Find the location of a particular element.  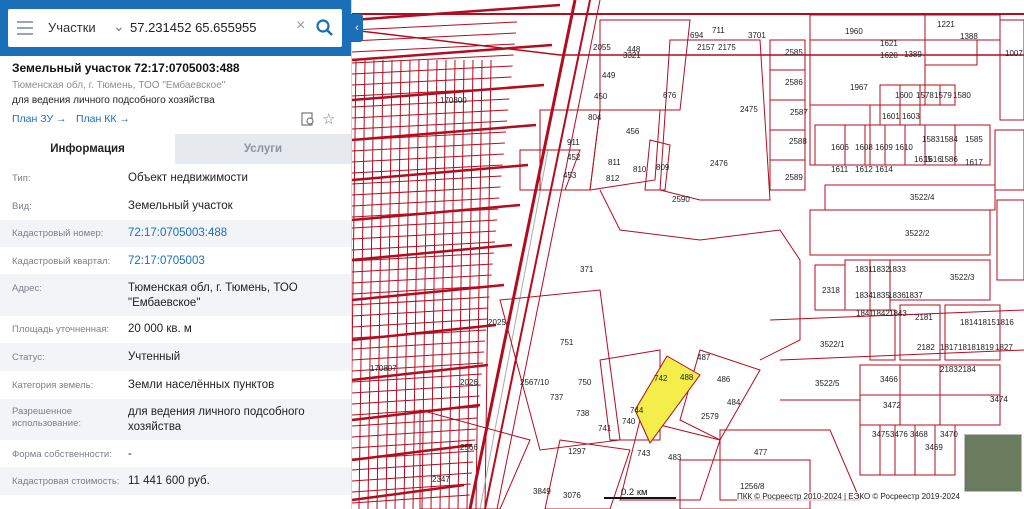

parcel-label: 810 is located at coordinates (640, 169).